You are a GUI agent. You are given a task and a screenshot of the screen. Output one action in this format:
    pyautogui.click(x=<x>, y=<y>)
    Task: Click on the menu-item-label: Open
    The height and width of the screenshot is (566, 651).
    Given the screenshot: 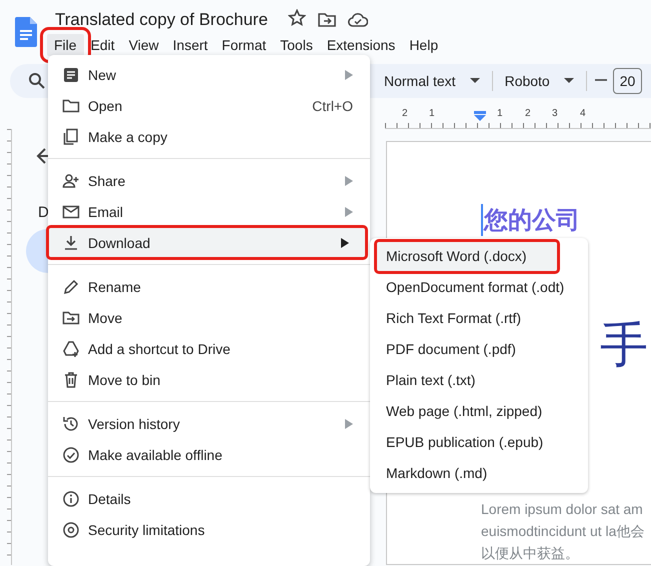 What is the action you would take?
    pyautogui.click(x=106, y=106)
    